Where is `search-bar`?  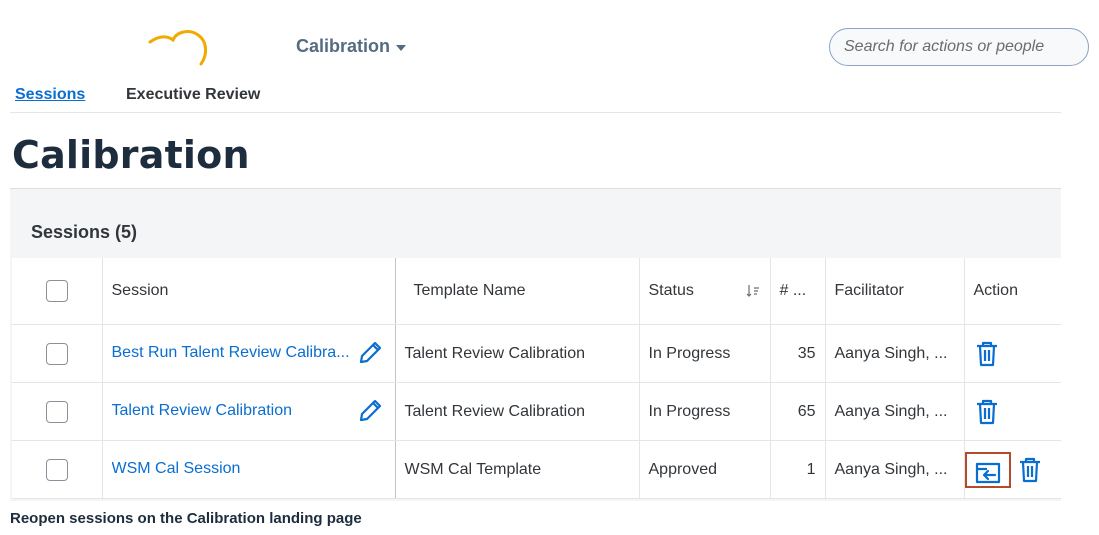 search-bar is located at coordinates (959, 47).